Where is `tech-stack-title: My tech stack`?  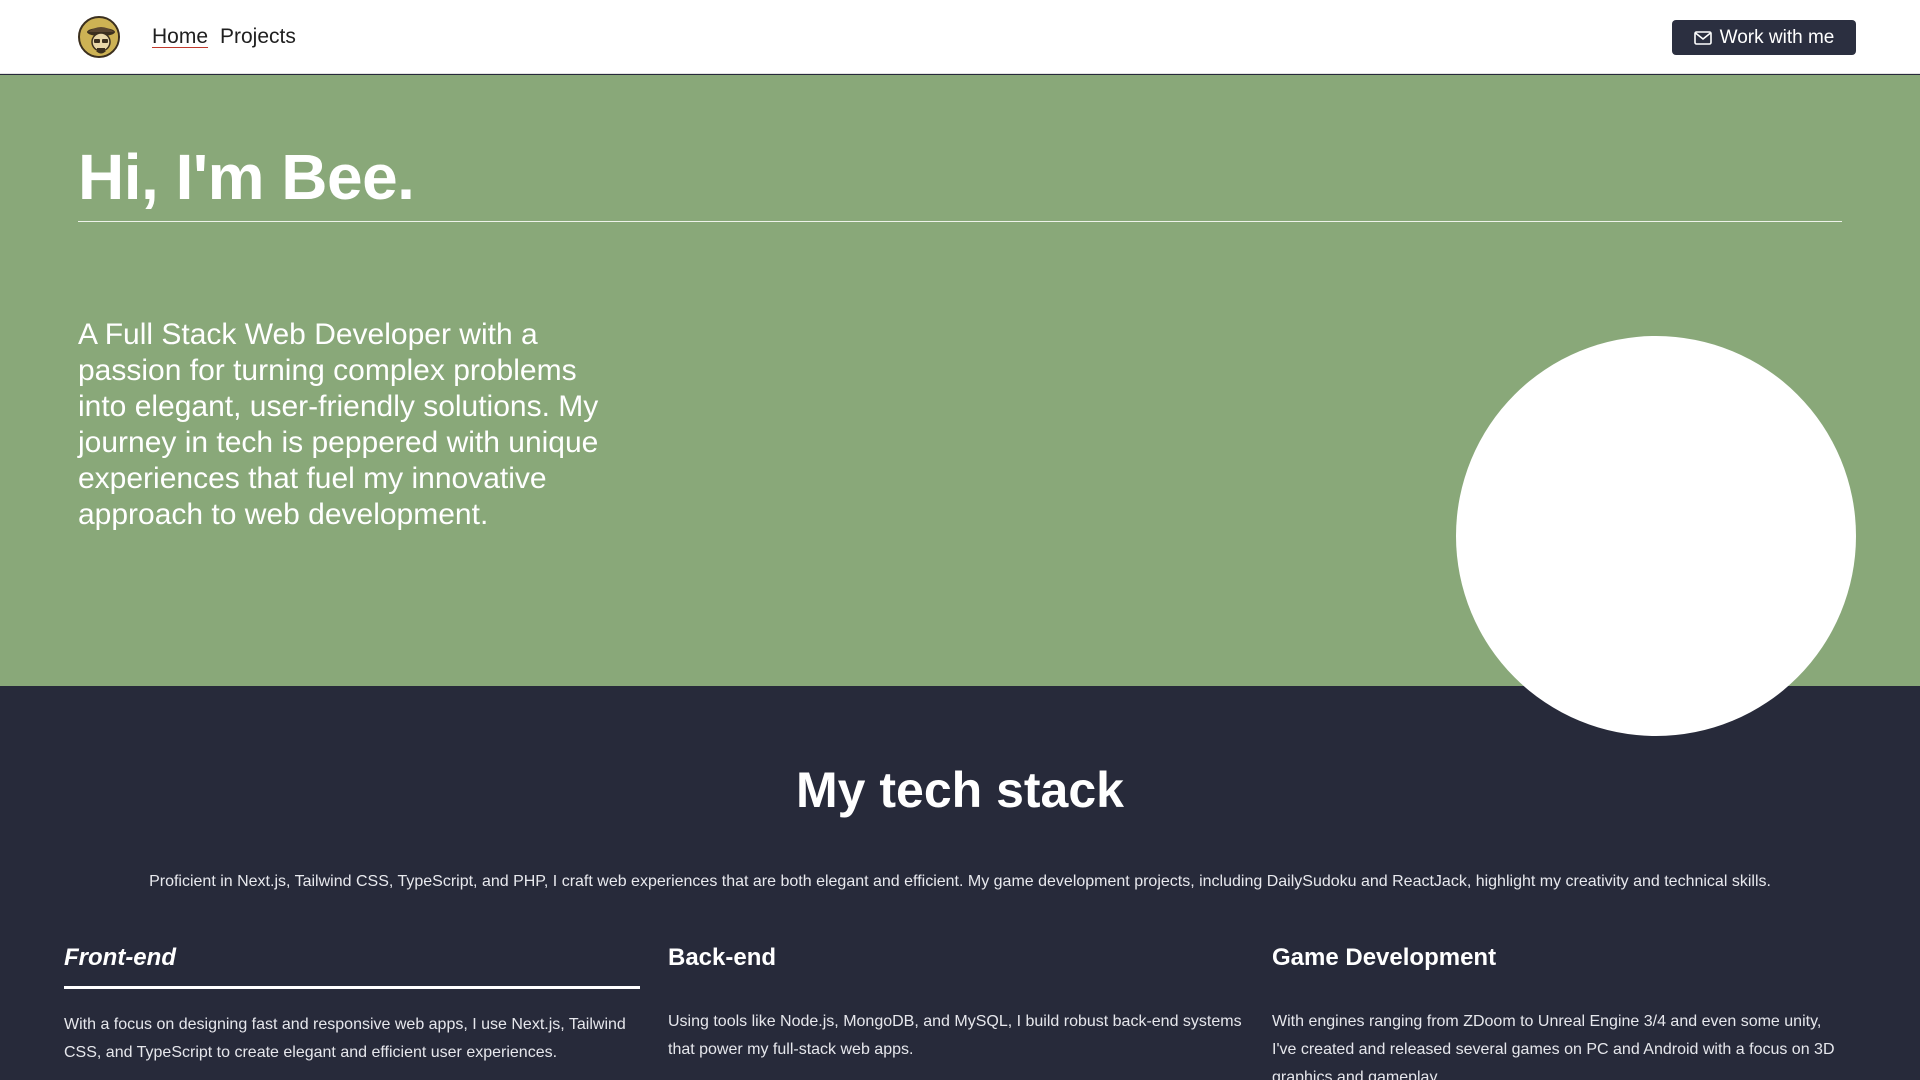 tech-stack-title: My tech stack is located at coordinates (960, 790).